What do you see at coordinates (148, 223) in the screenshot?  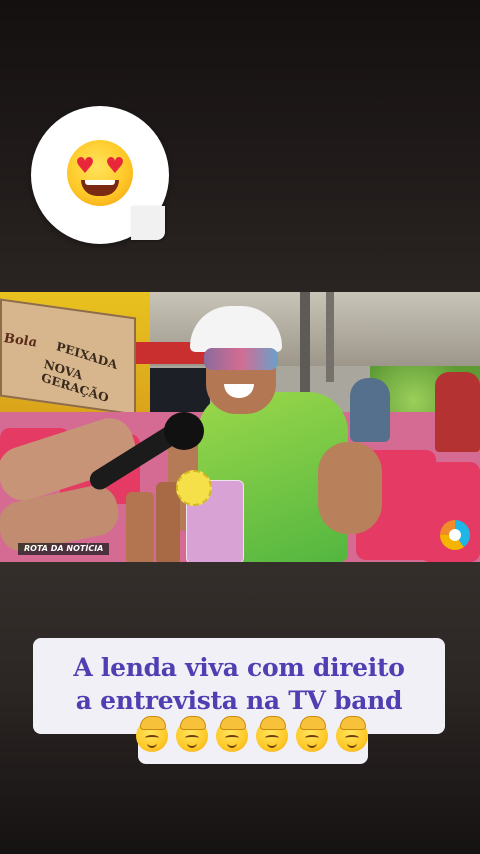 I see `sticker-tail` at bounding box center [148, 223].